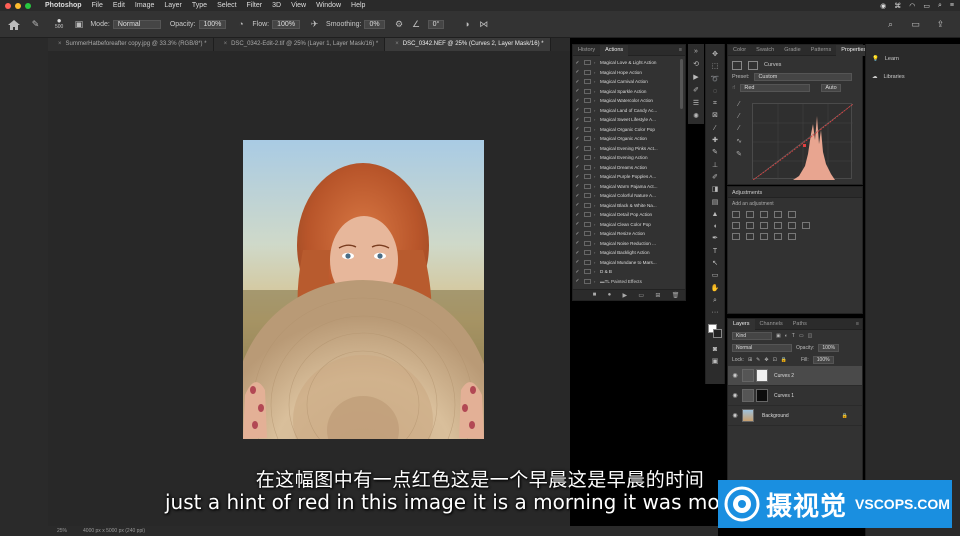 Image resolution: width=960 pixels, height=536 pixels. Describe the element at coordinates (778, 214) in the screenshot. I see `exposure-icon` at that location.